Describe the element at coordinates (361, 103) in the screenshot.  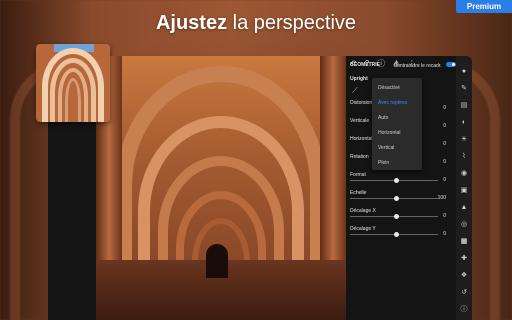
I see `slider-label: Distorsion` at that location.